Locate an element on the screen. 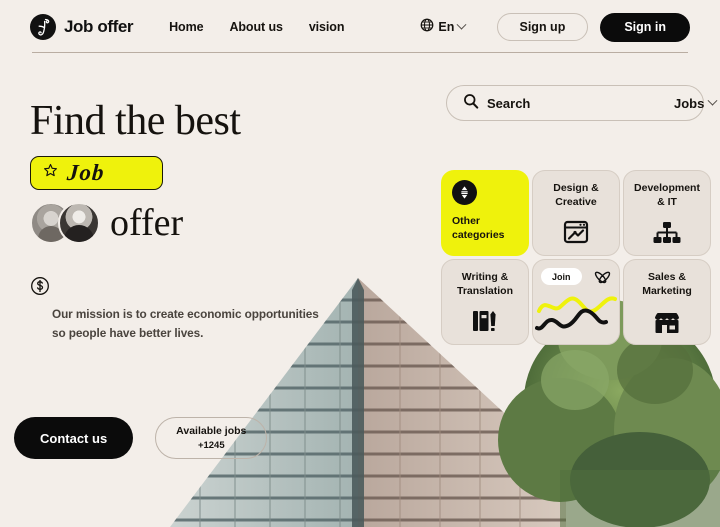  join-badge: Join is located at coordinates (561, 276).